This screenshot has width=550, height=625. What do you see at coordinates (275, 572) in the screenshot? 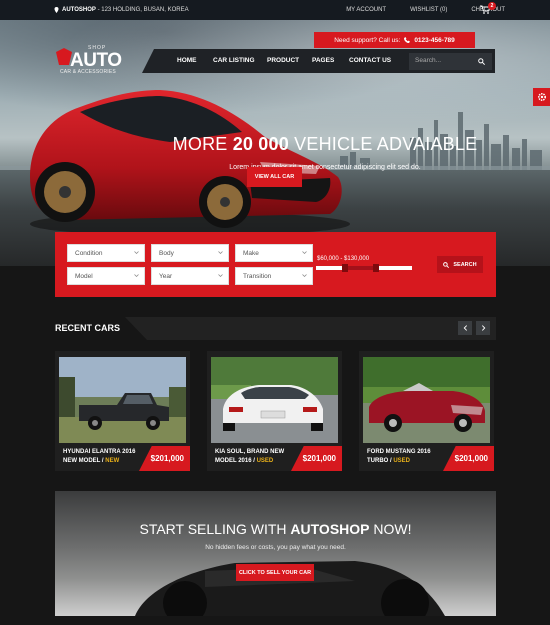
I see `sell-your-car-button: CLICK TO SELL YOUR CAR` at bounding box center [275, 572].